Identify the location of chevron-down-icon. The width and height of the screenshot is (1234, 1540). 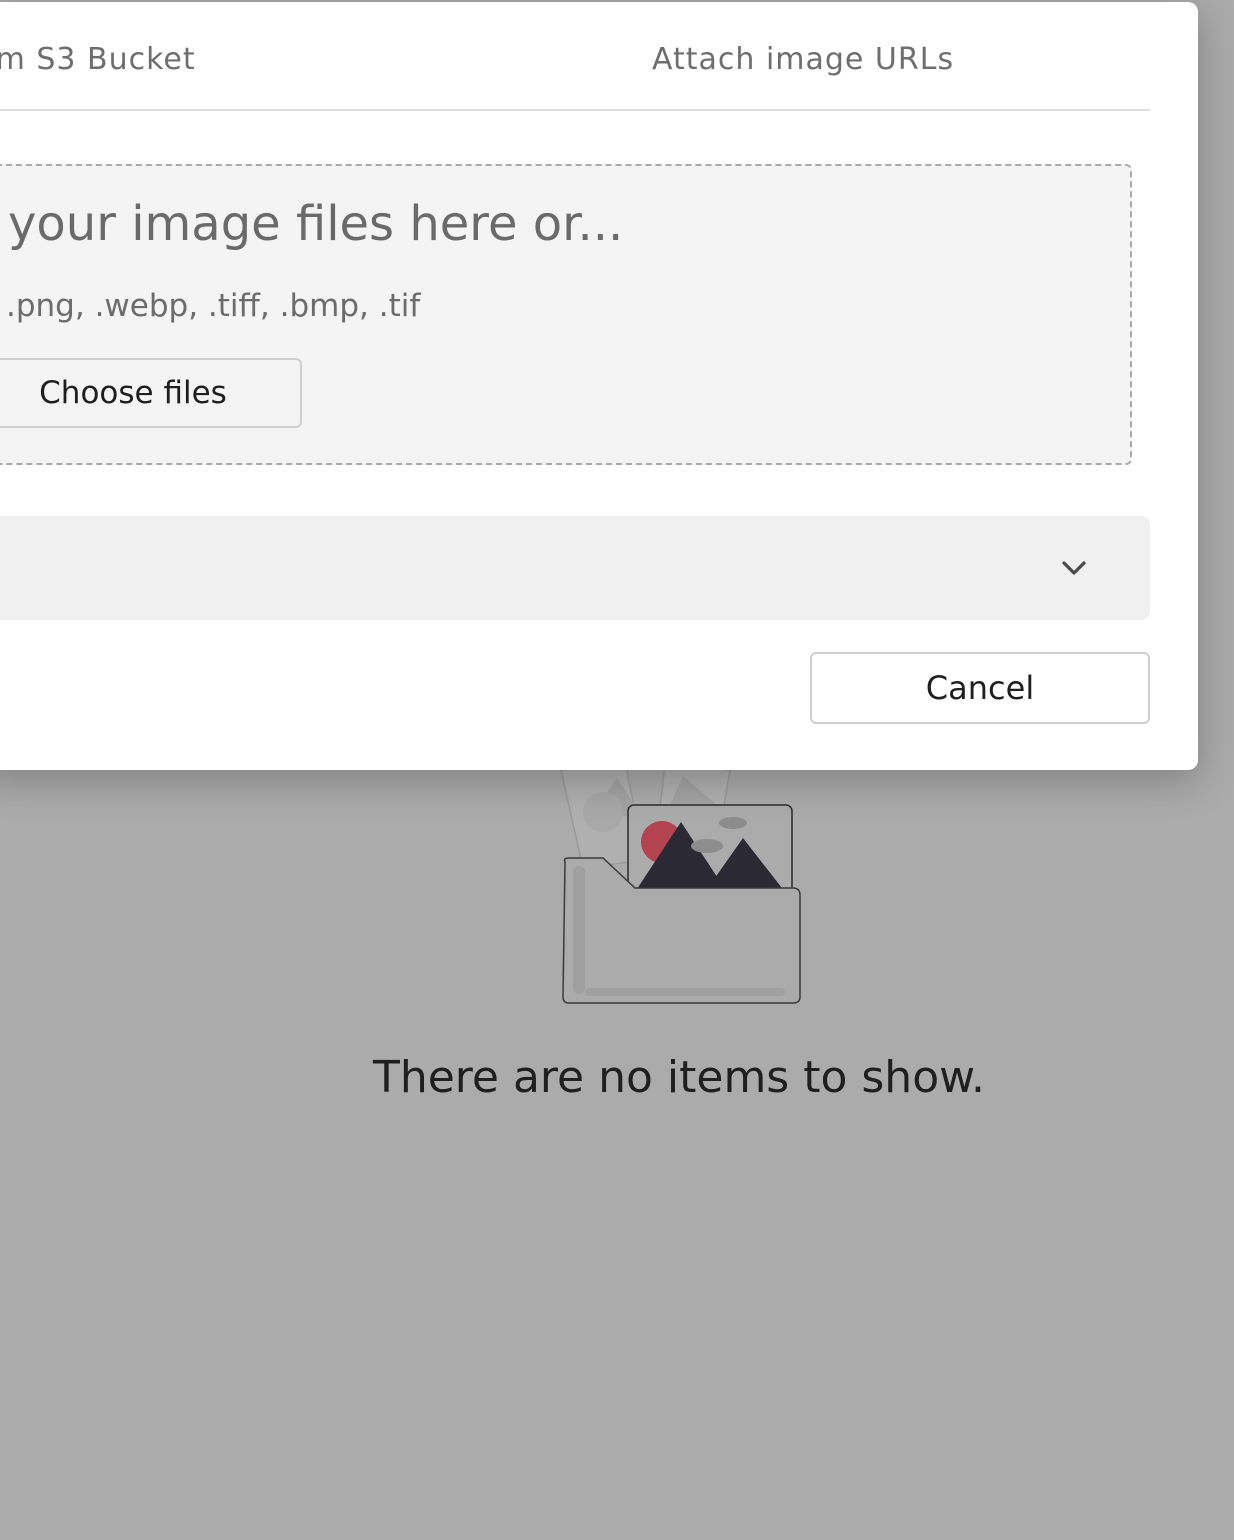
(1074, 568).